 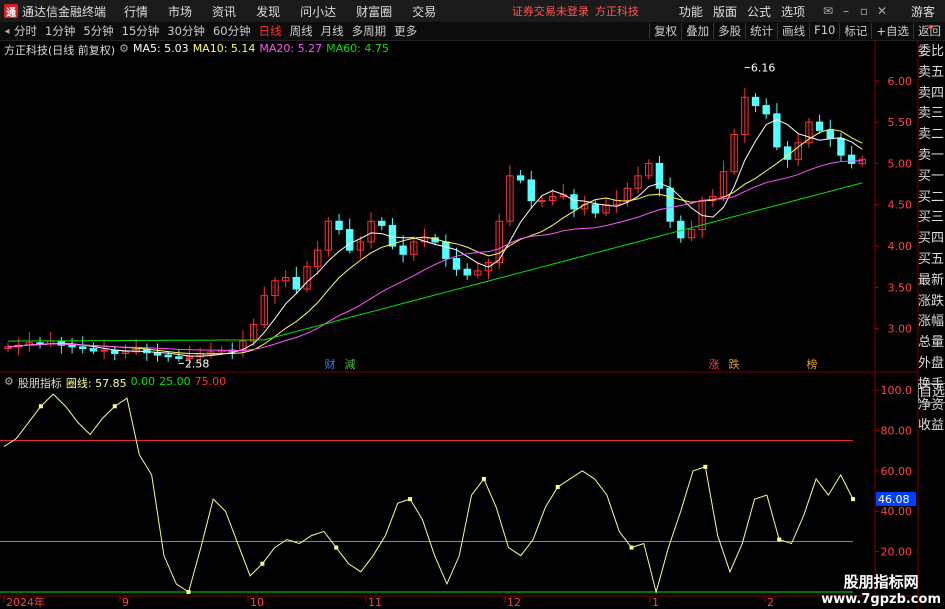 What do you see at coordinates (931, 301) in the screenshot?
I see `quote-field-12: 涨跌` at bounding box center [931, 301].